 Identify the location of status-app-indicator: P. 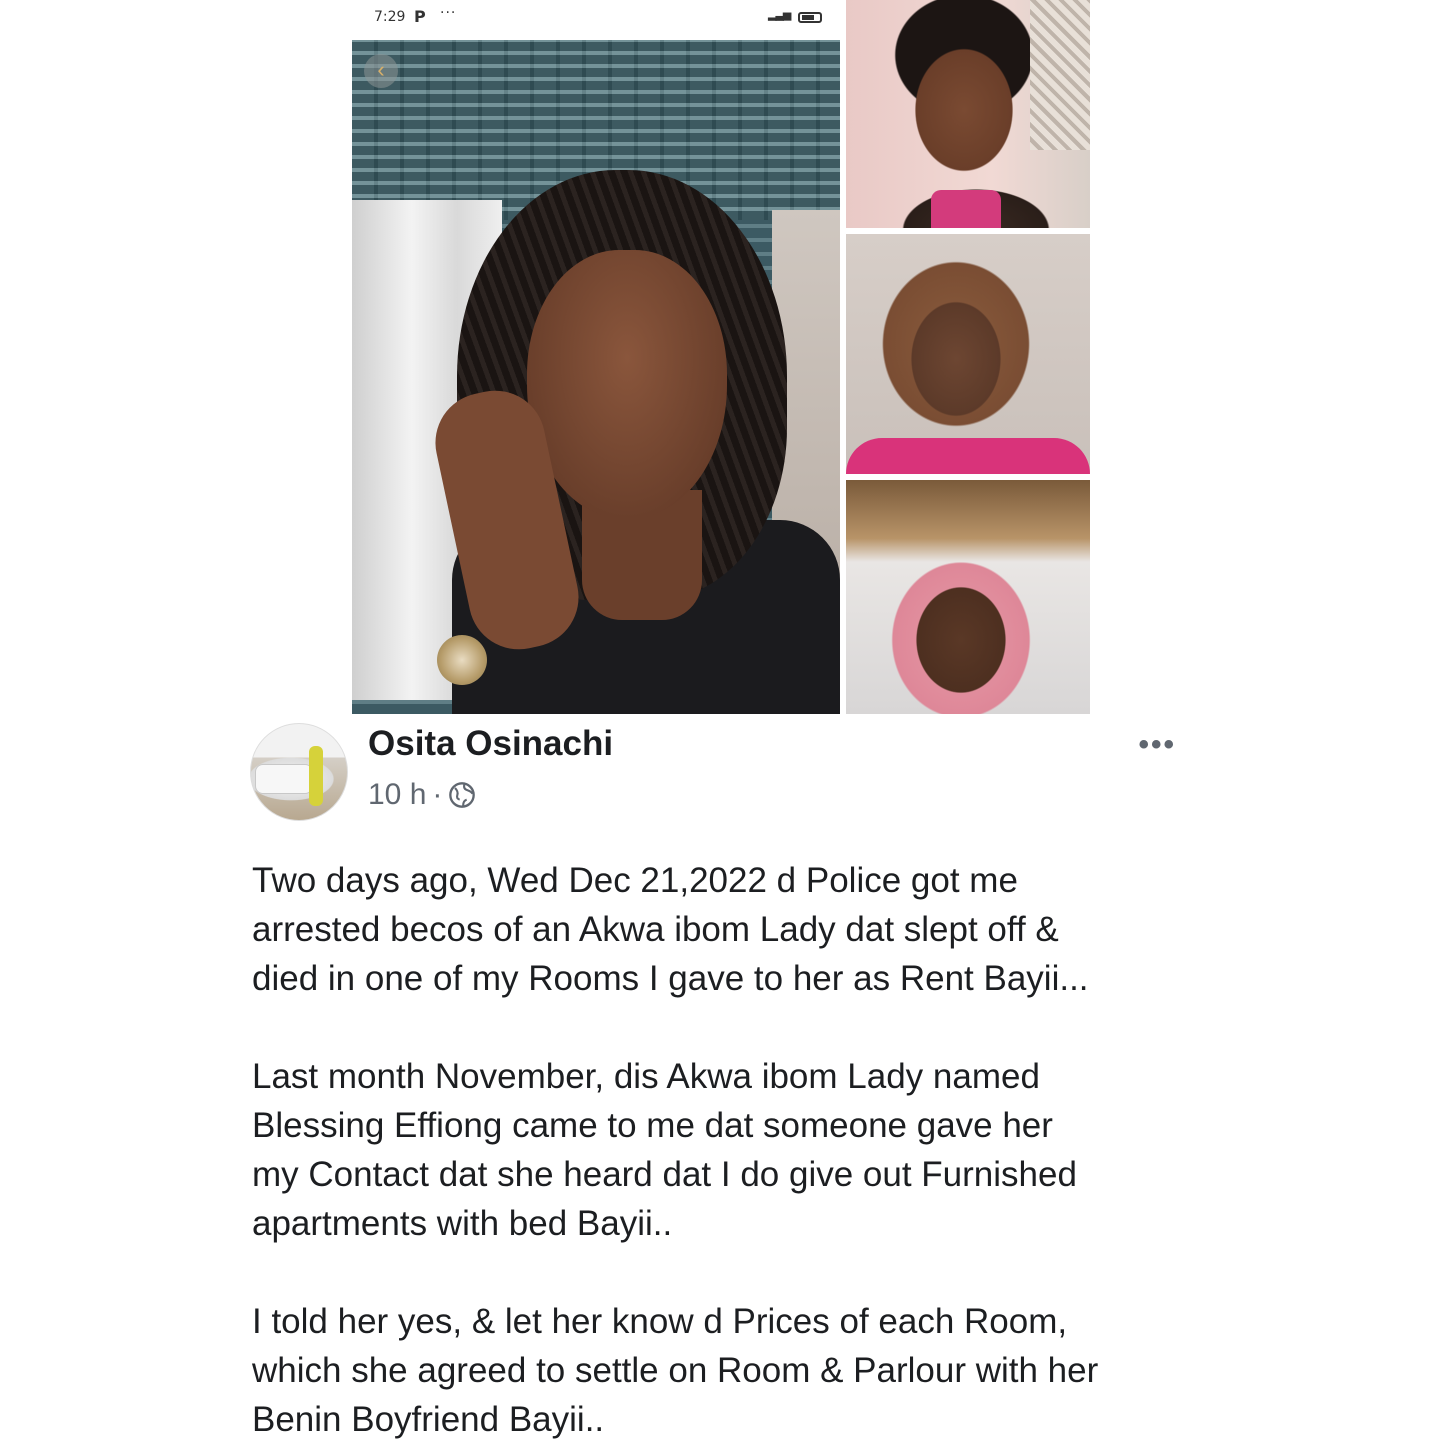
(420, 16).